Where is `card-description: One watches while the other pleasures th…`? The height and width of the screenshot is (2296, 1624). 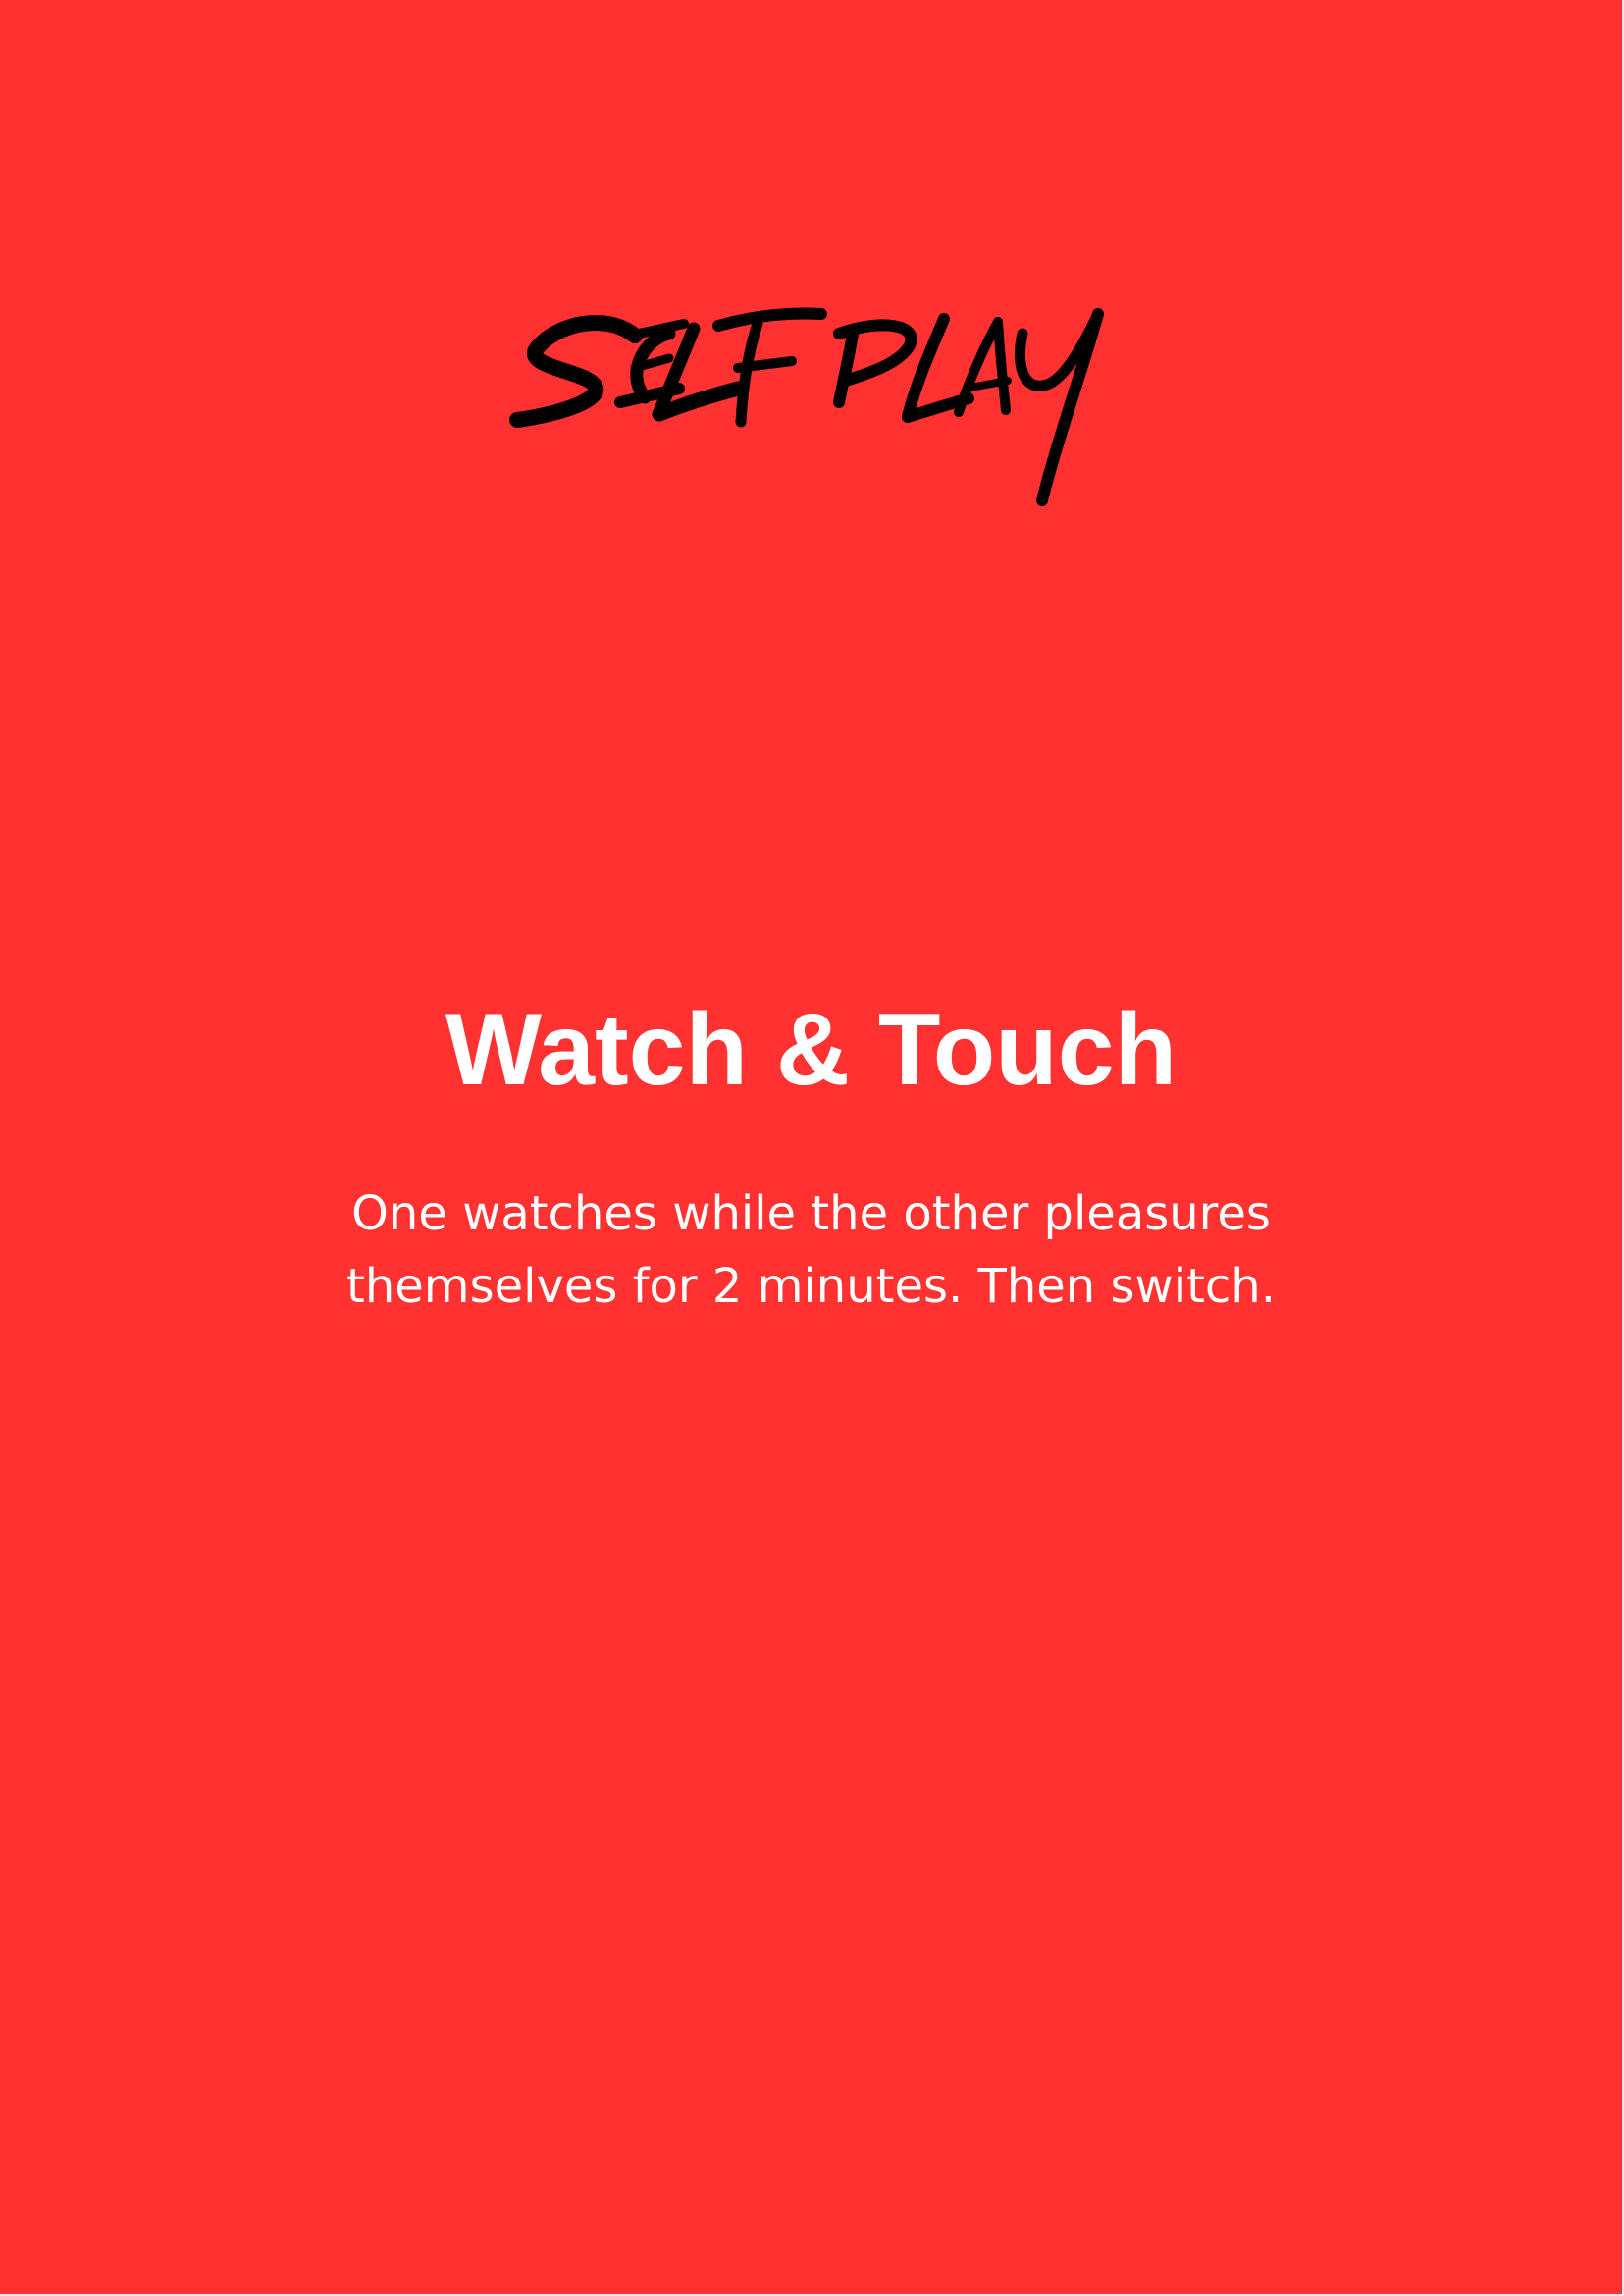 card-description: One watches while the other pleasures th… is located at coordinates (811, 1250).